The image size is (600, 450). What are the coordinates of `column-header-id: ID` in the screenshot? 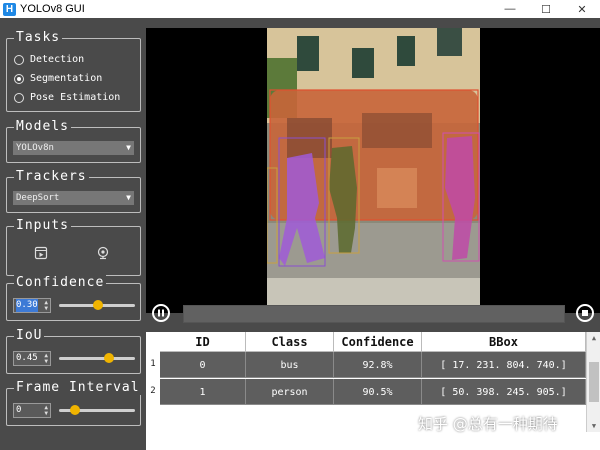 It's located at (203, 342).